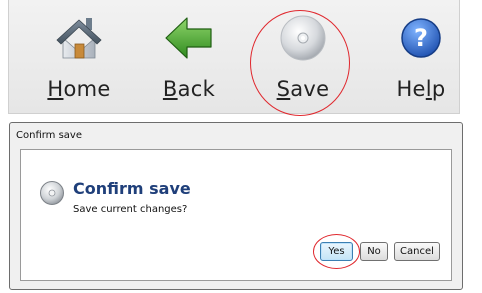 The image size is (482, 293). What do you see at coordinates (170, 89) in the screenshot?
I see `back-label-accel: B` at bounding box center [170, 89].